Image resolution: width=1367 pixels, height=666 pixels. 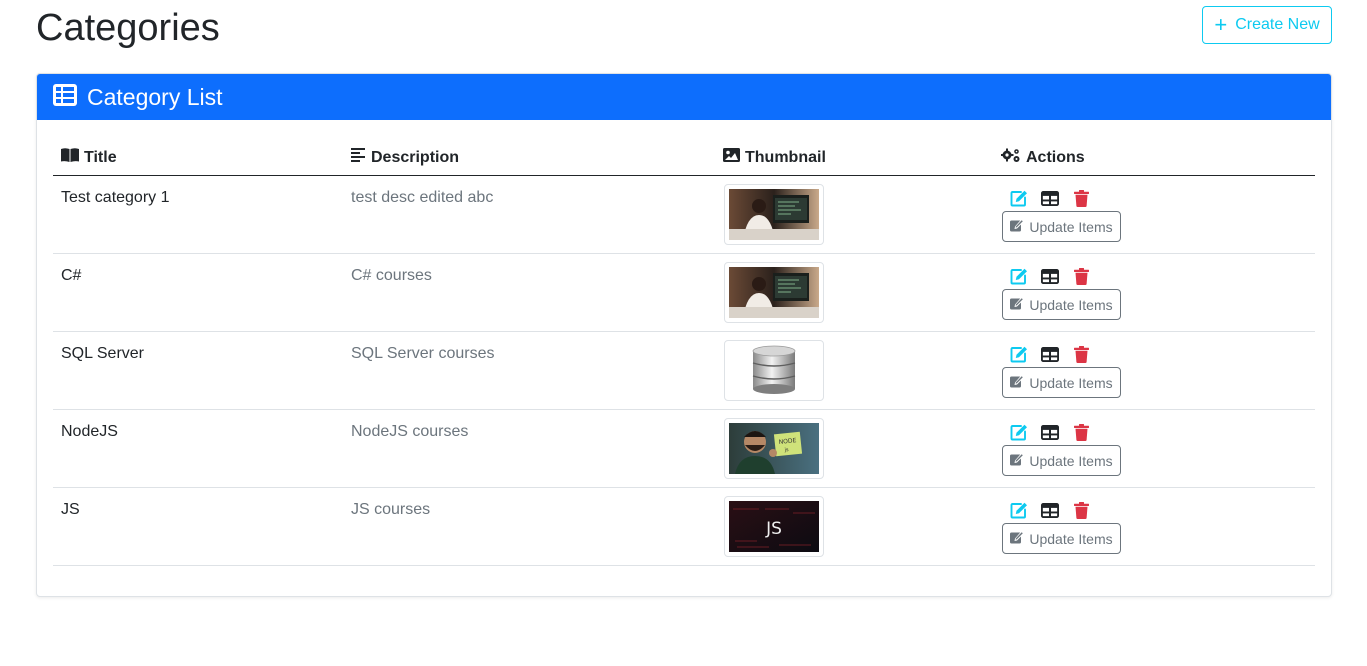 I want to click on category-title: JS, so click(x=70, y=509).